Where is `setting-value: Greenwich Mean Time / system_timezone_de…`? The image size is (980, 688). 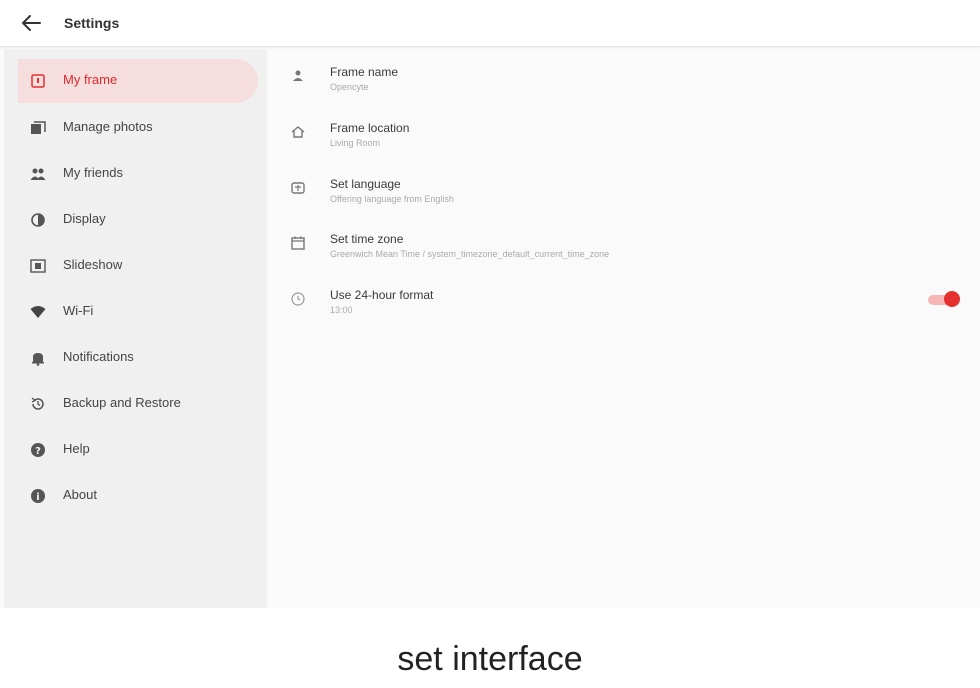
setting-value: Greenwich Mean Time / system_timezone_de… is located at coordinates (470, 254).